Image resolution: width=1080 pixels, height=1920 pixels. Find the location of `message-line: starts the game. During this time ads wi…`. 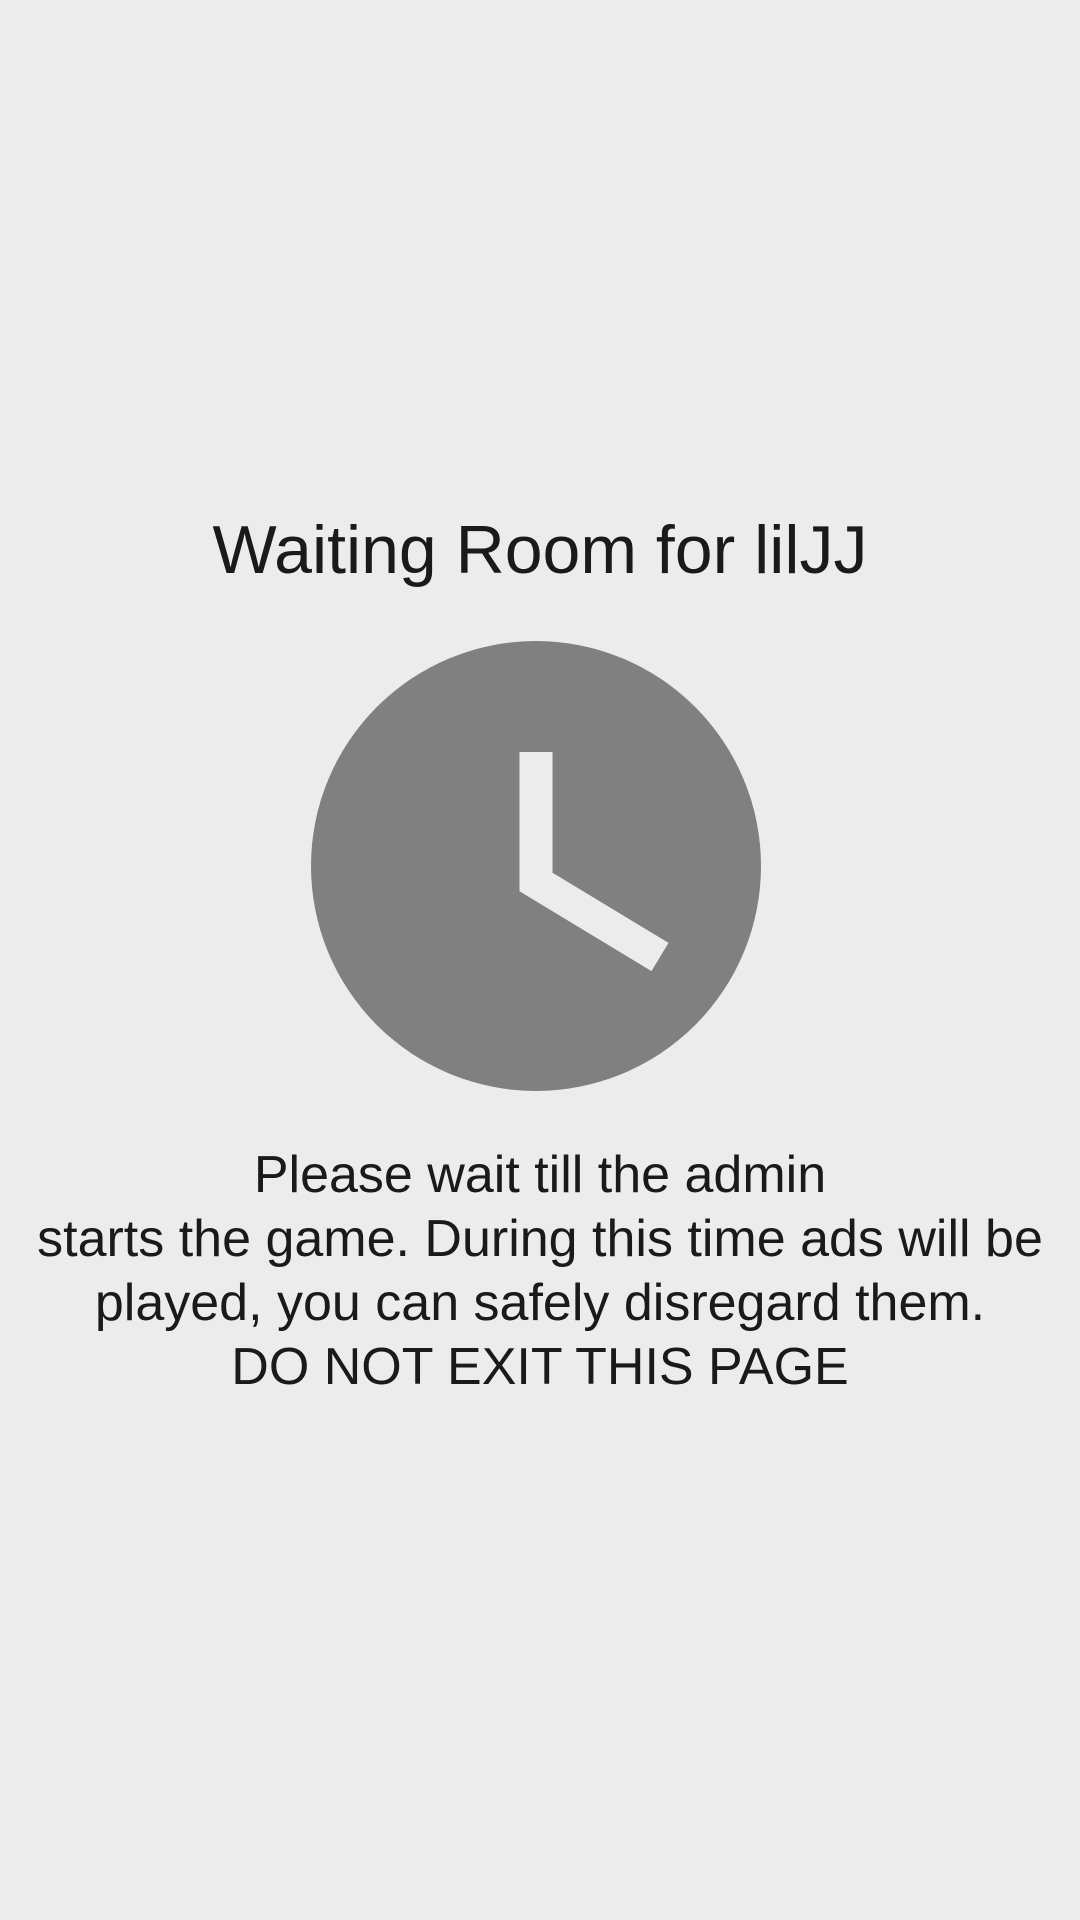

message-line: starts the game. During this time ads wi… is located at coordinates (540, 1239).